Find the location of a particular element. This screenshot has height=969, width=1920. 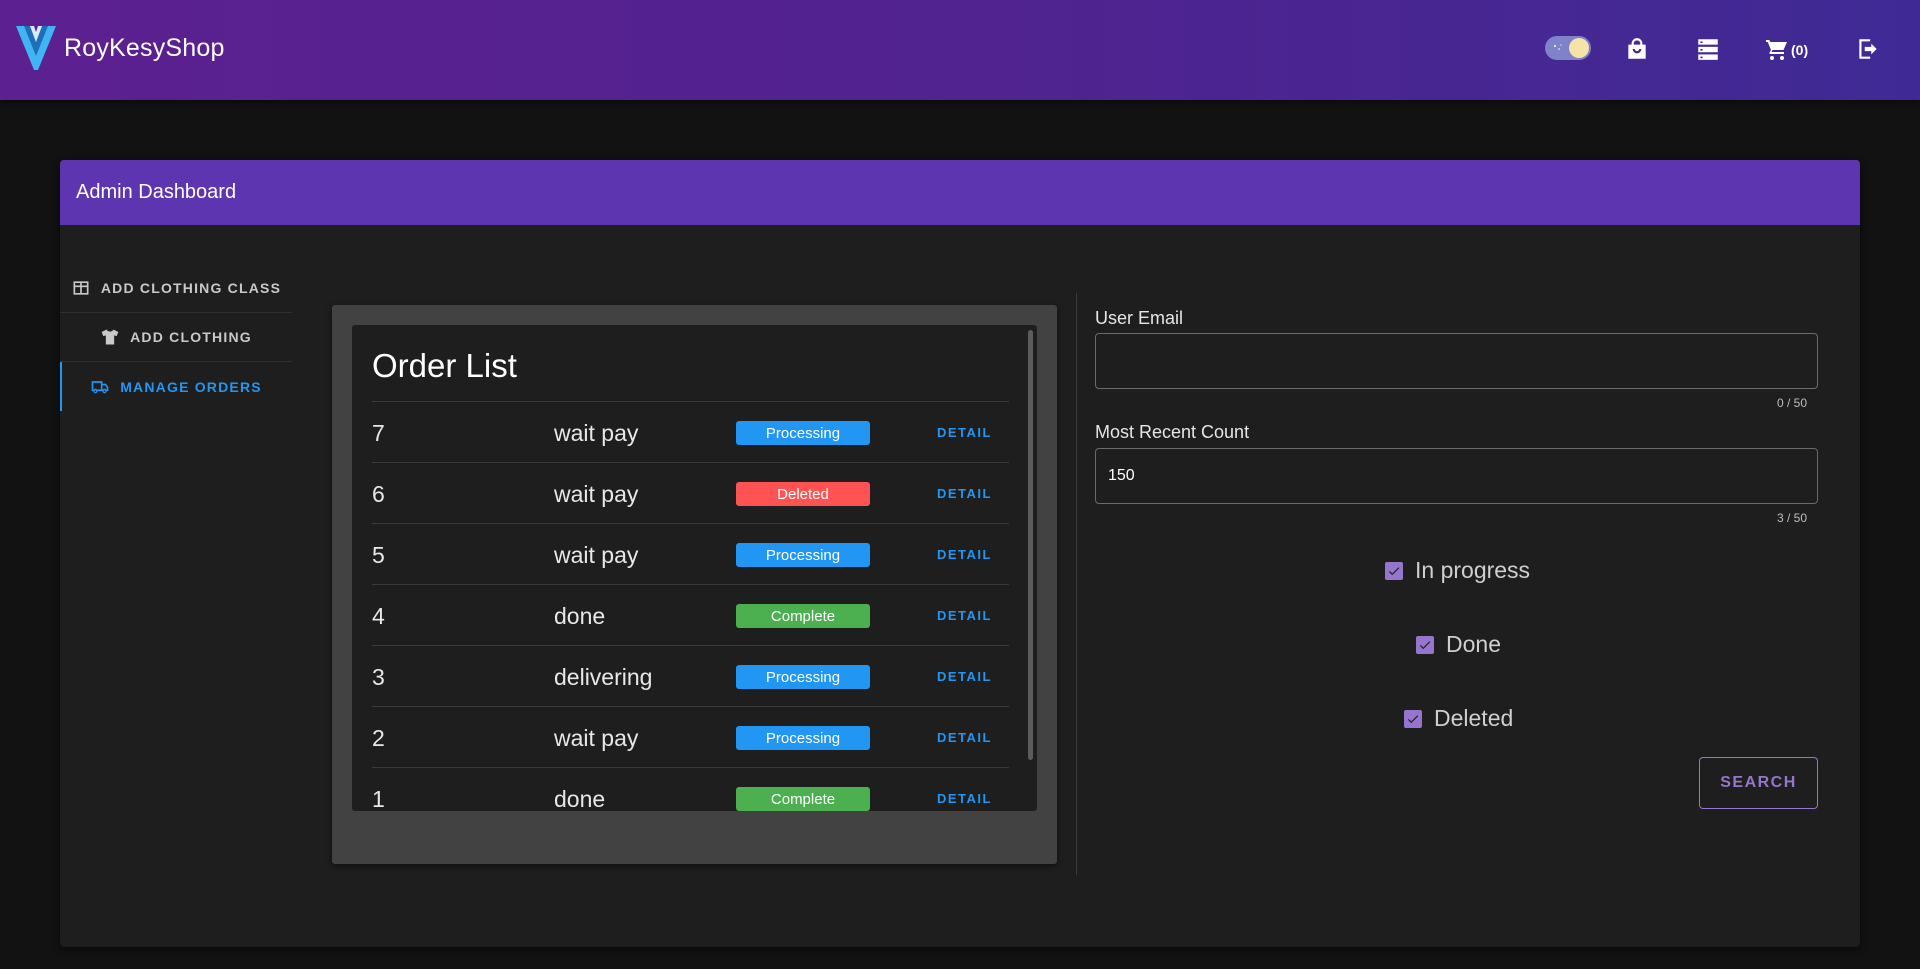

checkbox-label: In progress is located at coordinates (1473, 570).